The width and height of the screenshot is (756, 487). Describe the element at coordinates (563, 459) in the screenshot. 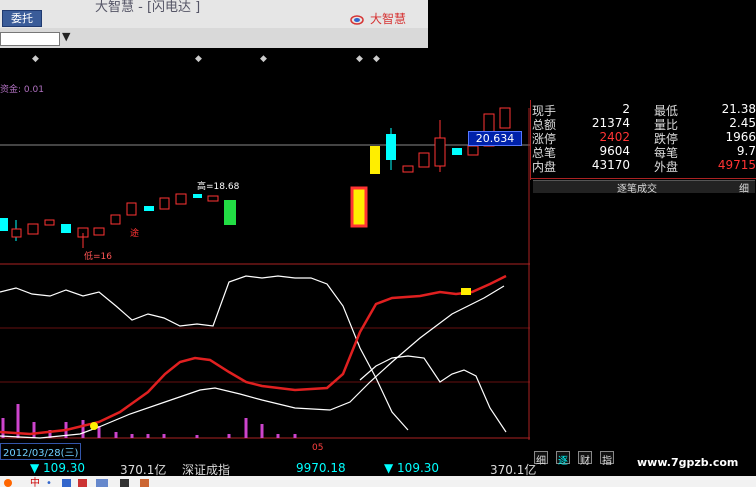

I see `panel-tab: 逐` at that location.